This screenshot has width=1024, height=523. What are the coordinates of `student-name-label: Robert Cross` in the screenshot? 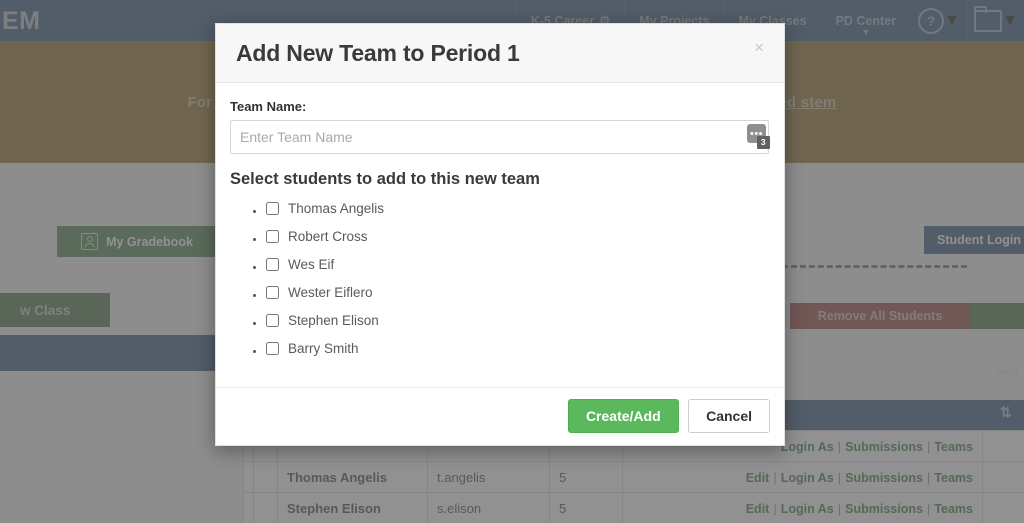 It's located at (328, 237).